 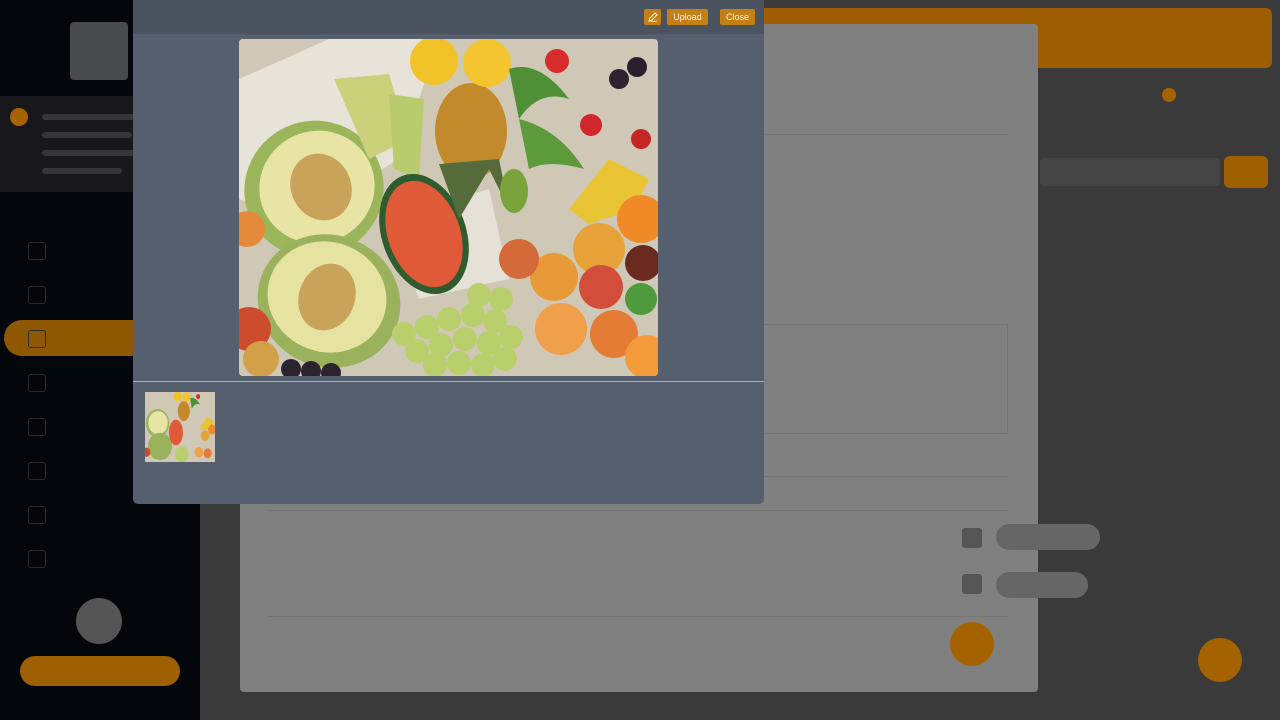 I want to click on viewer-toolbar: Upload Close, so click(x=448, y=17).